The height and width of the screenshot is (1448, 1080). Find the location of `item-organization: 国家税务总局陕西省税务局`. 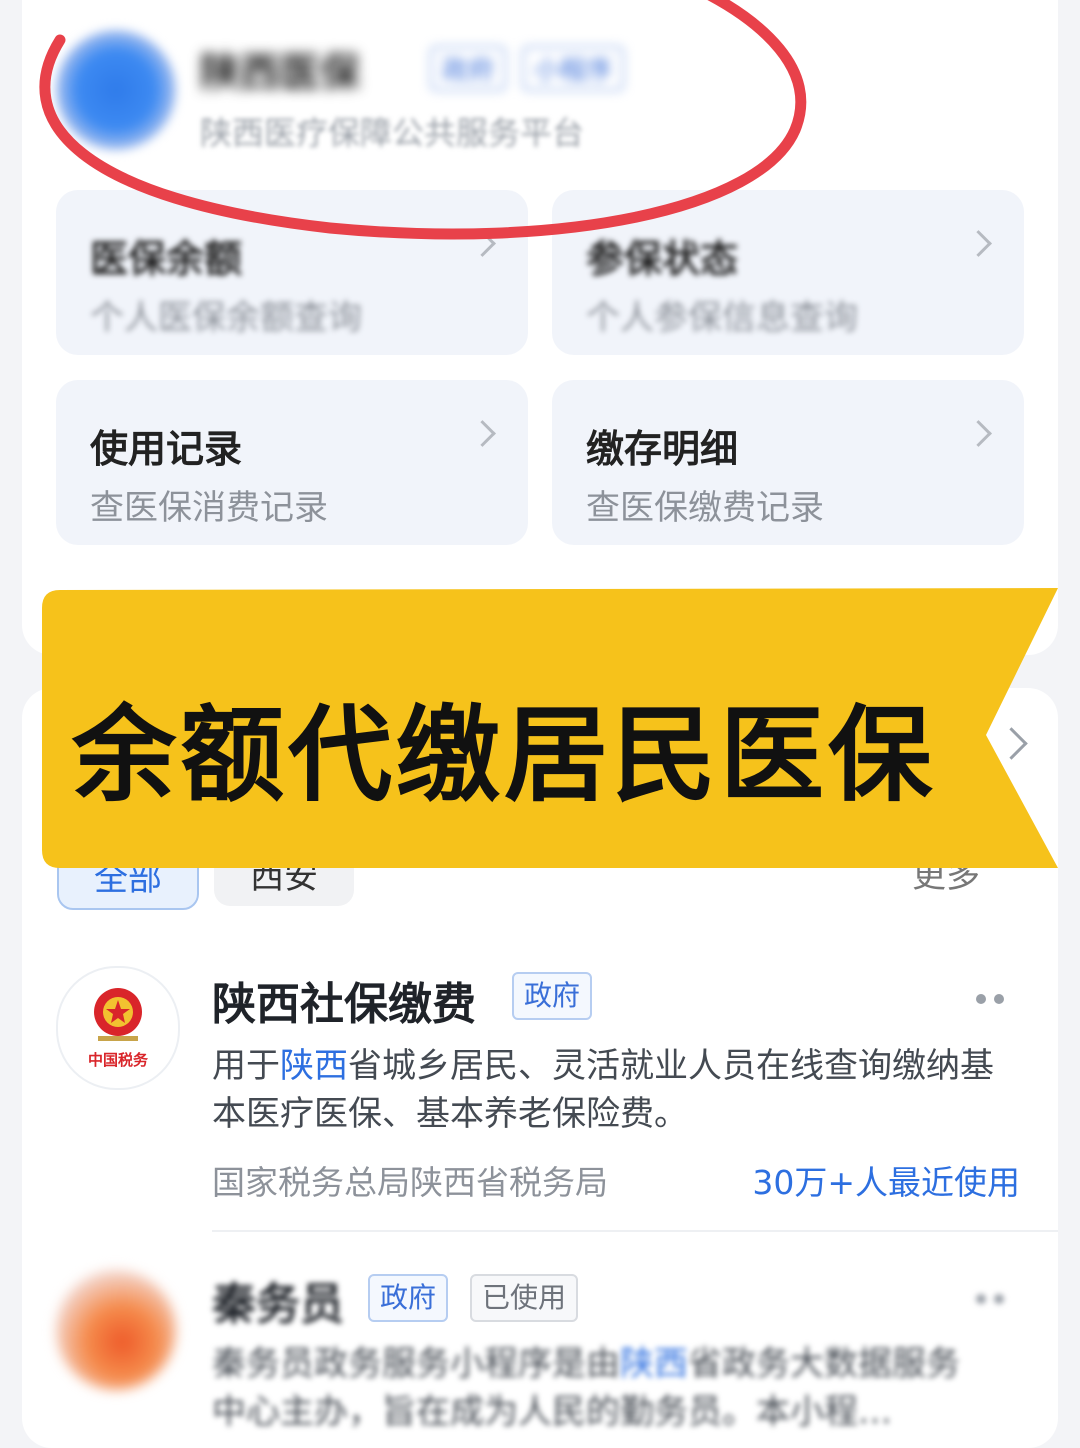

item-organization: 国家税务总局陕西省税务局 is located at coordinates (410, 1182).